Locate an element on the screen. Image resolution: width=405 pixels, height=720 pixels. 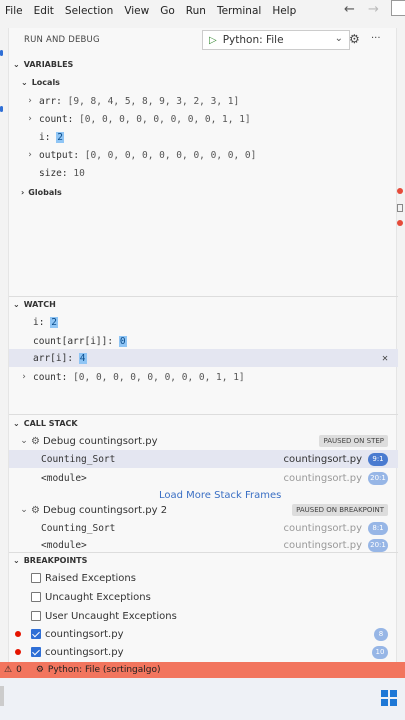
breakpoints-section-header: ⌄ BREAKPOINTS is located at coordinates (203, 560).